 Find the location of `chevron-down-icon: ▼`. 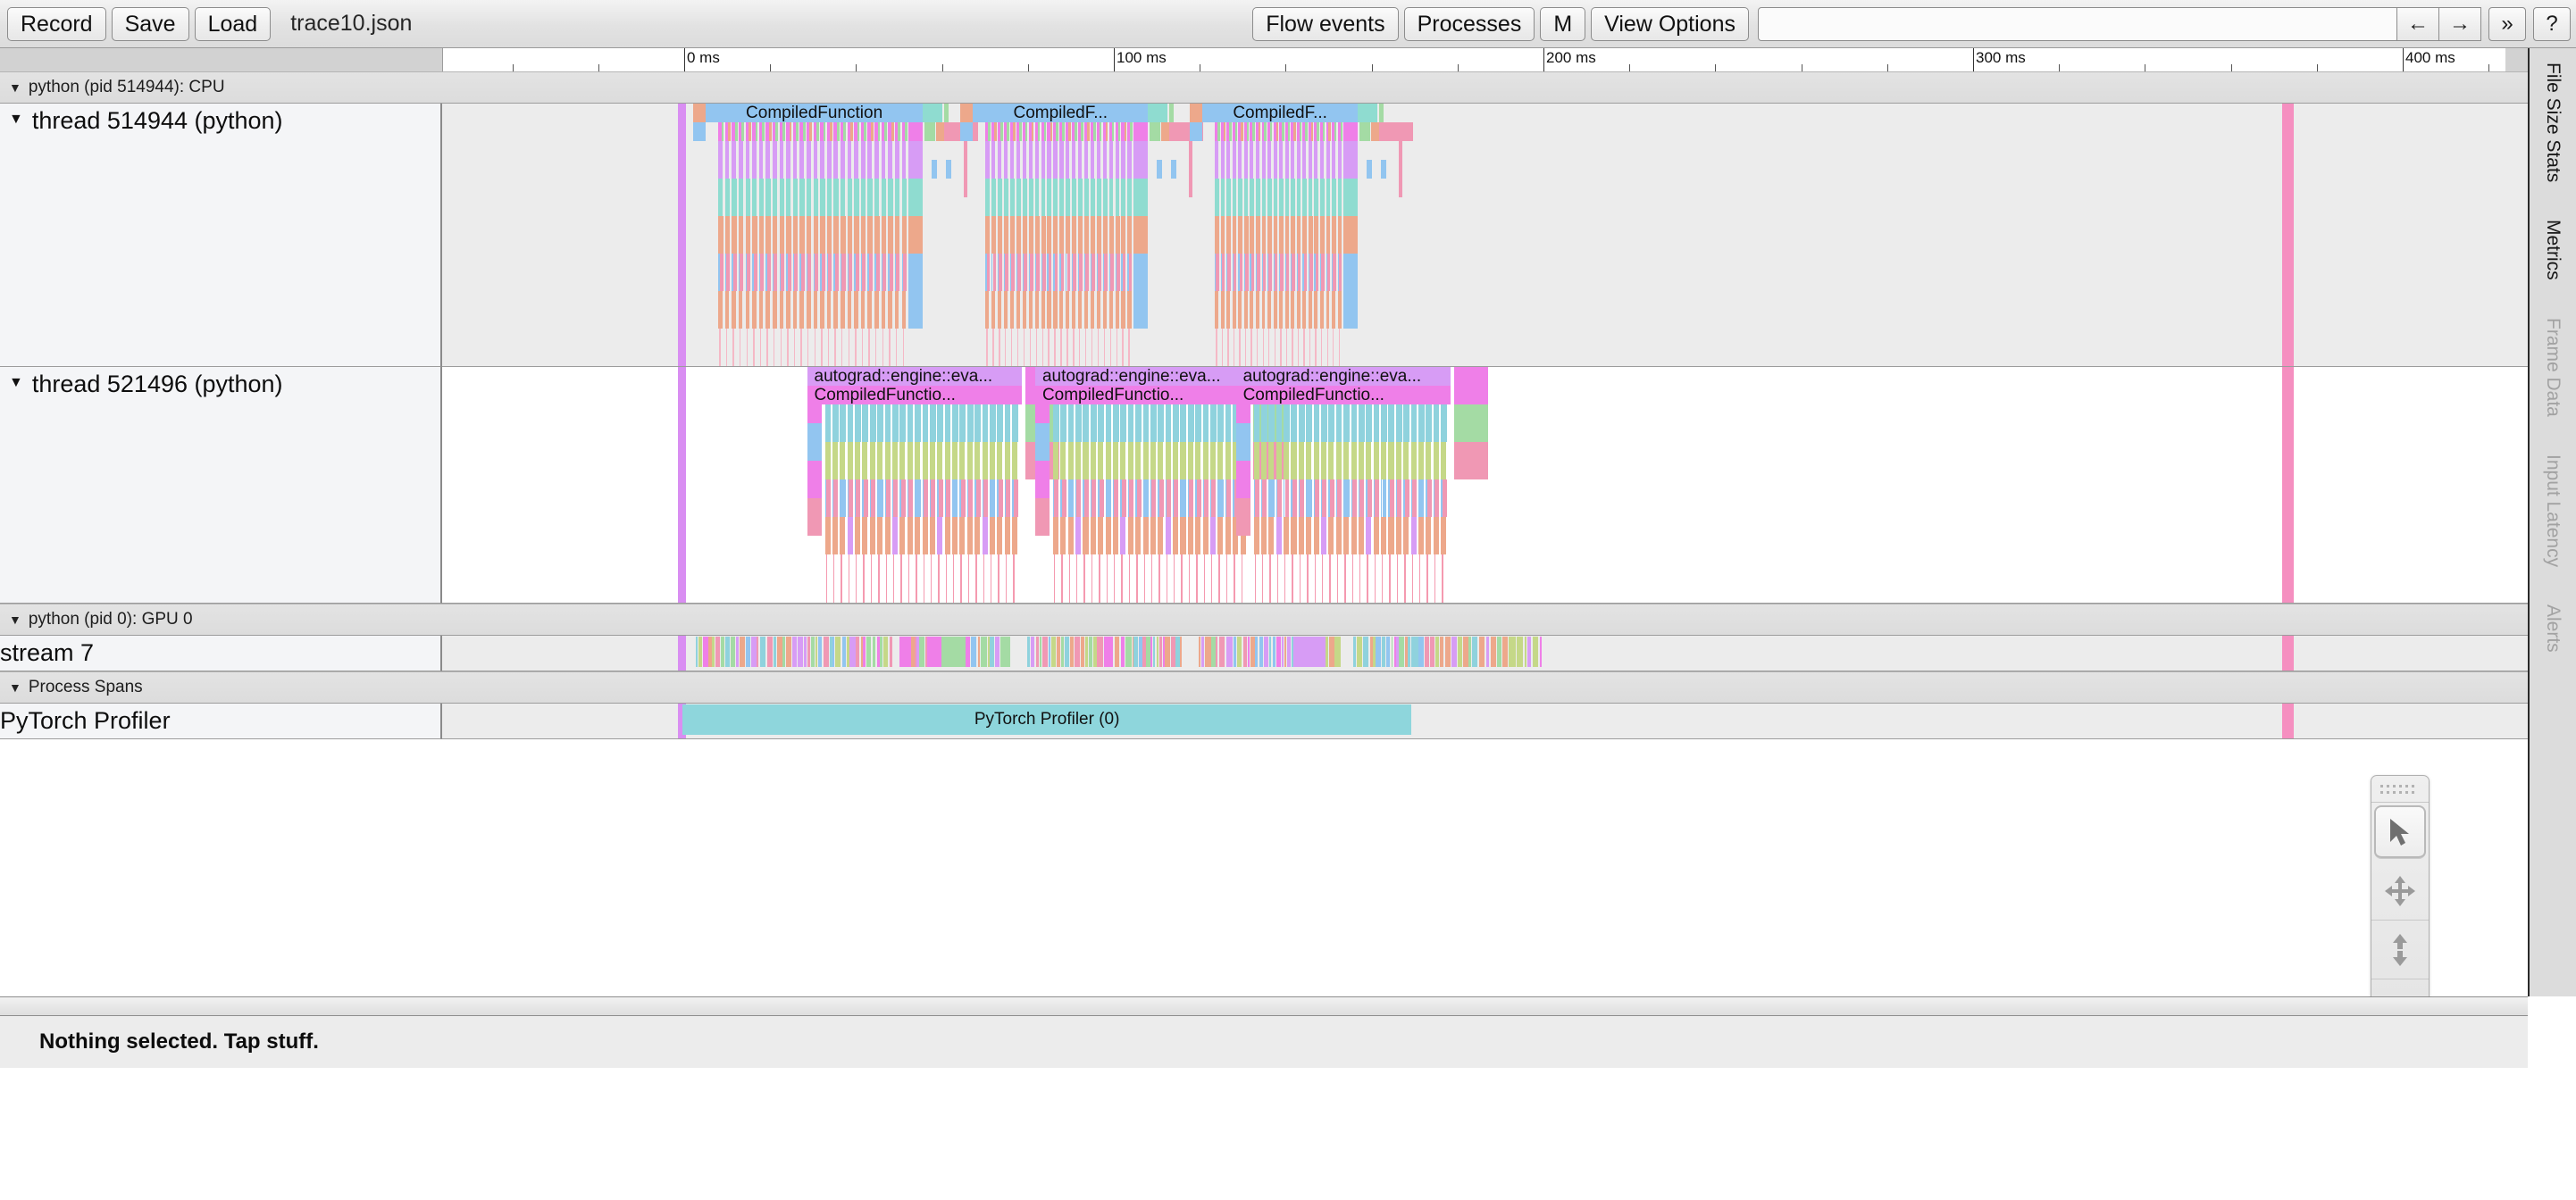

chevron-down-icon: ▼ is located at coordinates (15, 88).